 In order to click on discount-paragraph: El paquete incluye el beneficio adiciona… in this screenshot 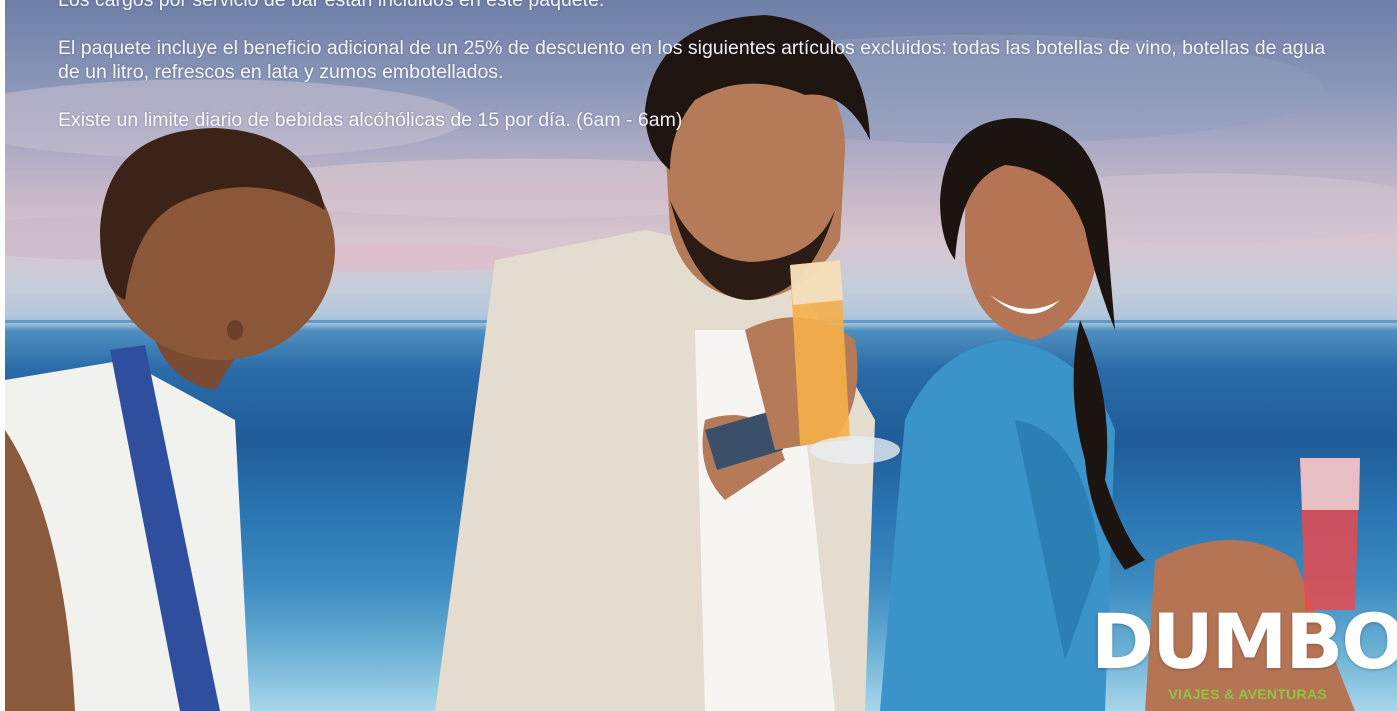, I will do `click(692, 60)`.